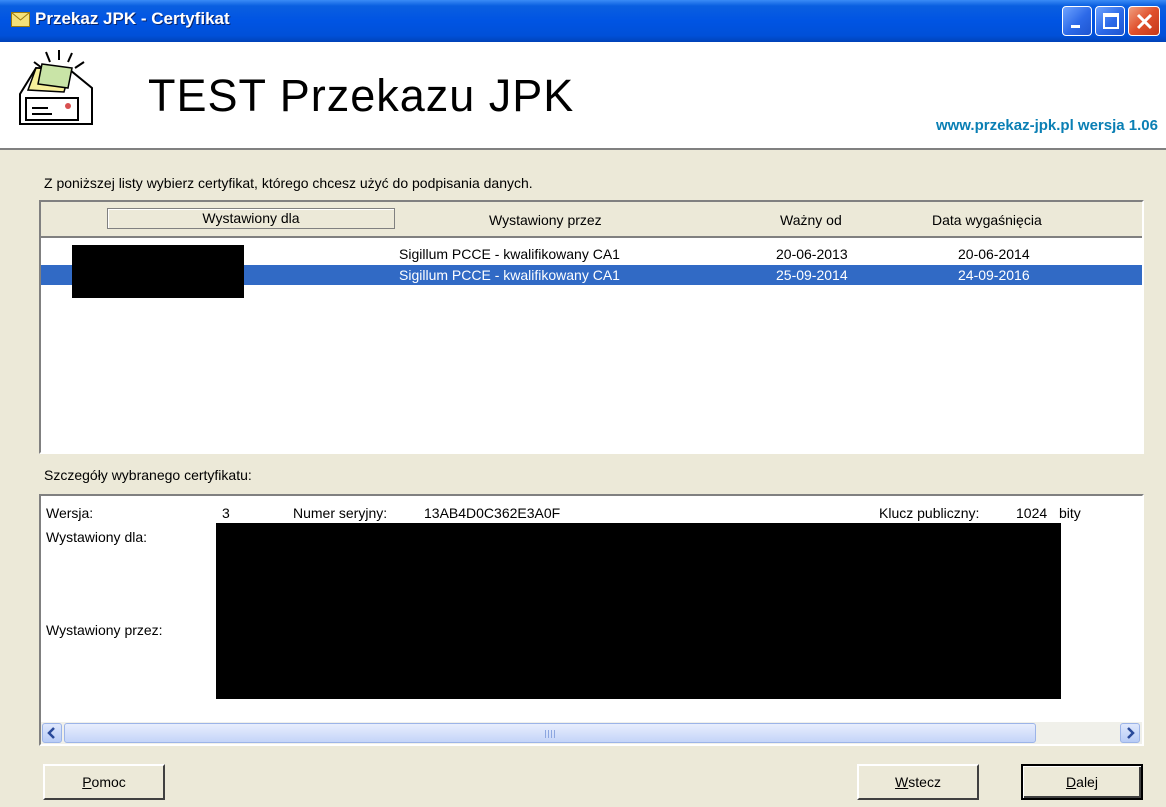 The image size is (1166, 807). What do you see at coordinates (97, 537) in the screenshot?
I see `issued-to-label: Wystawiony dla:` at bounding box center [97, 537].